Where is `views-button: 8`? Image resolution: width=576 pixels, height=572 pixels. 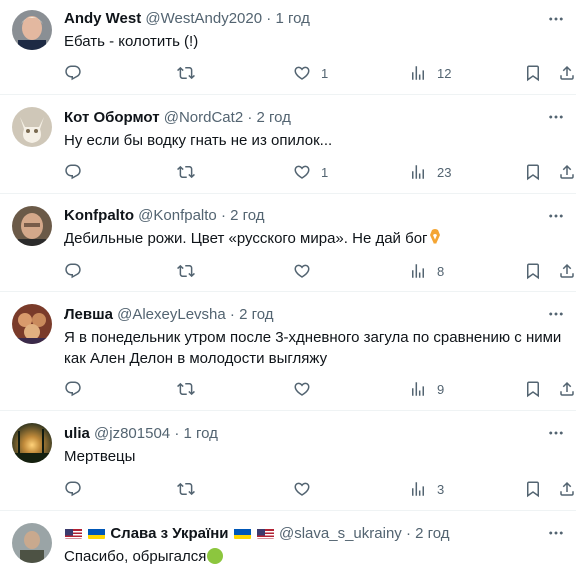
views-button: 8 is located at coordinates (426, 271).